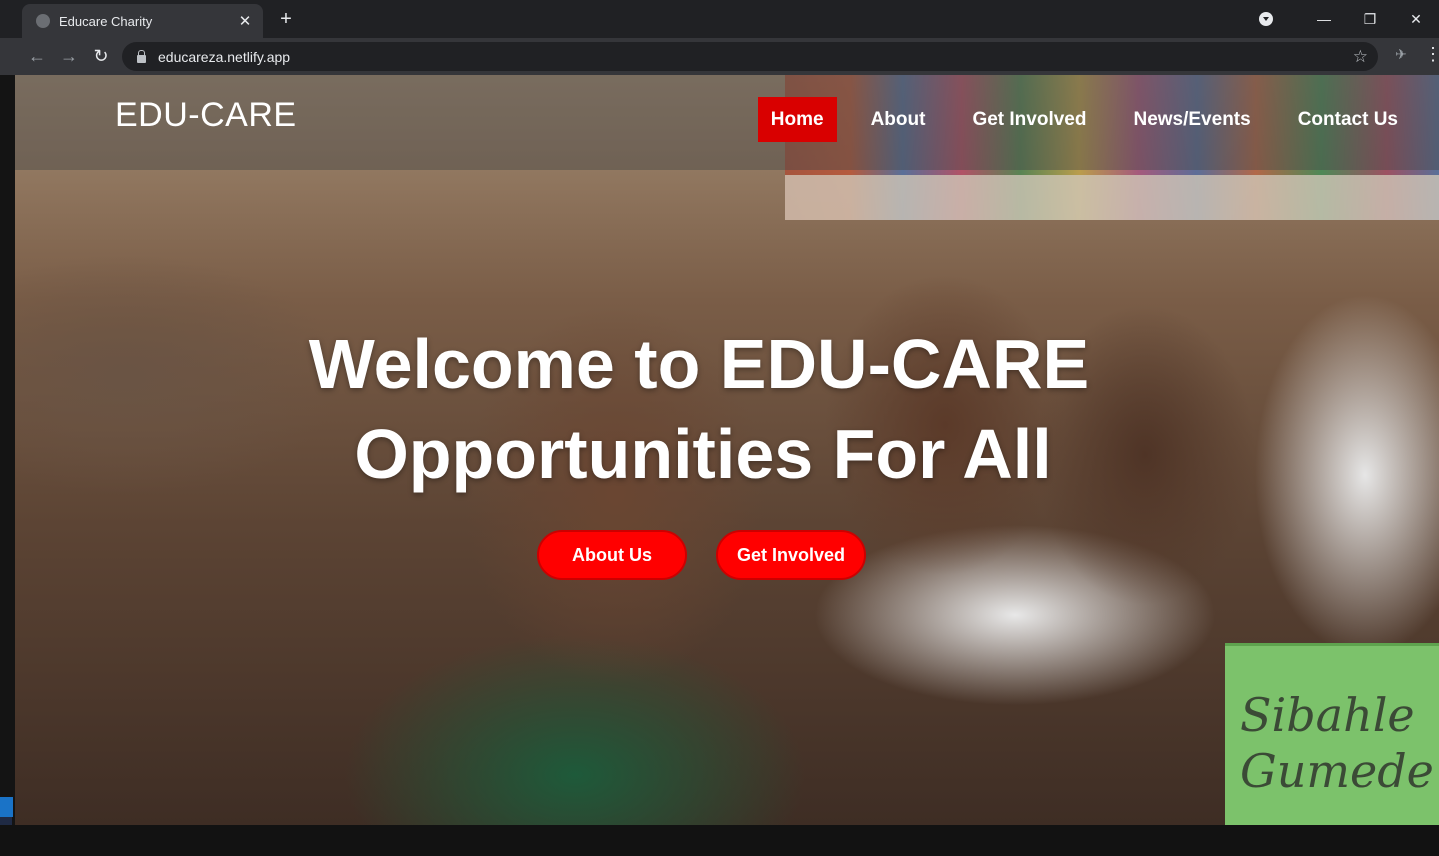 Image resolution: width=1439 pixels, height=856 pixels. What do you see at coordinates (6, 807) in the screenshot?
I see `edge-accent-blue` at bounding box center [6, 807].